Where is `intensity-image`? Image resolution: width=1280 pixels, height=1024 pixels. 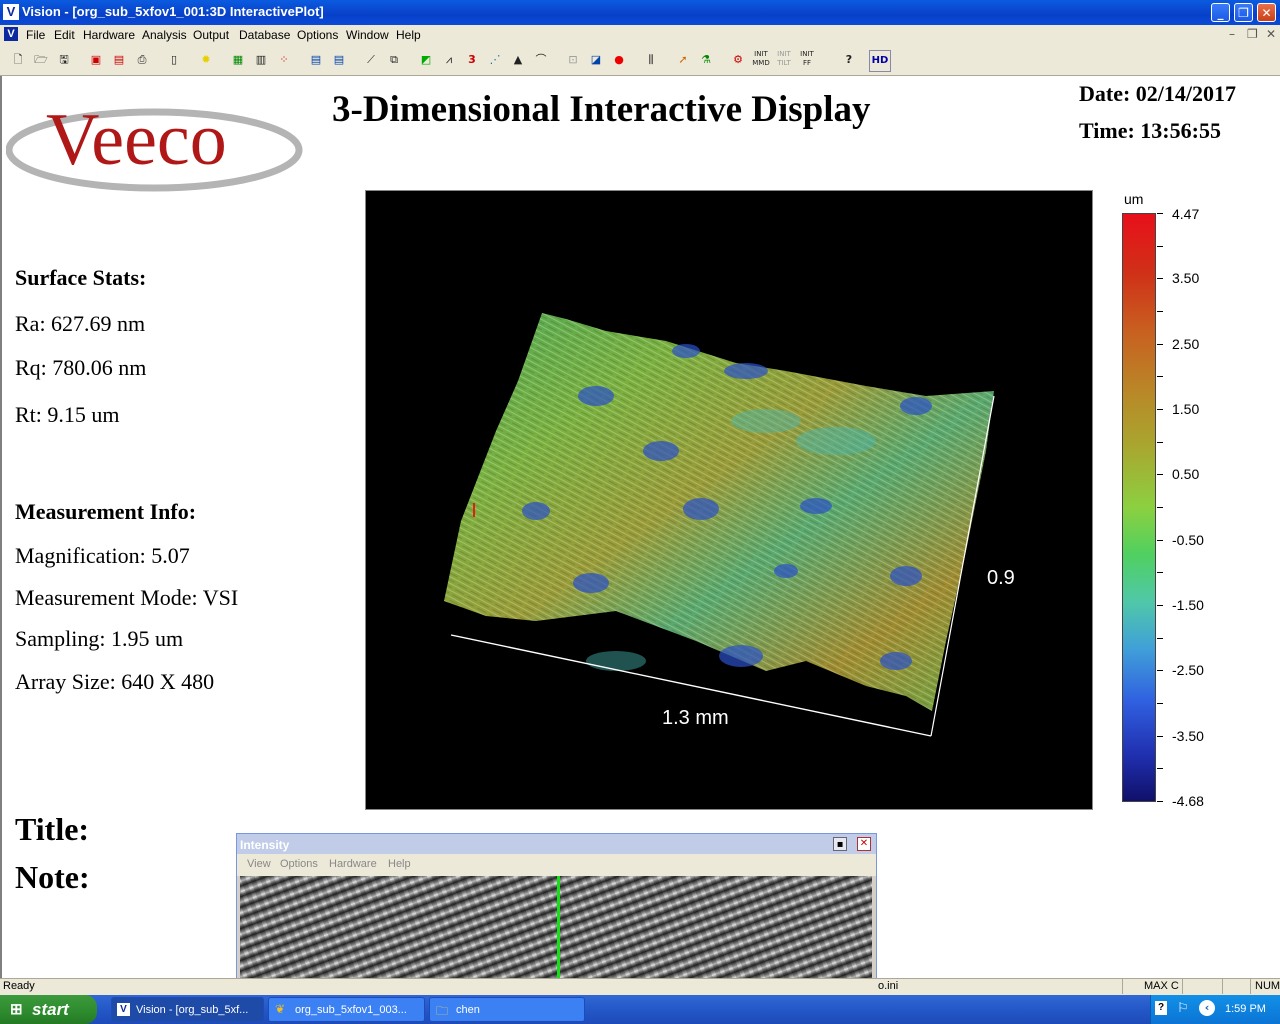
intensity-image is located at coordinates (556, 935).